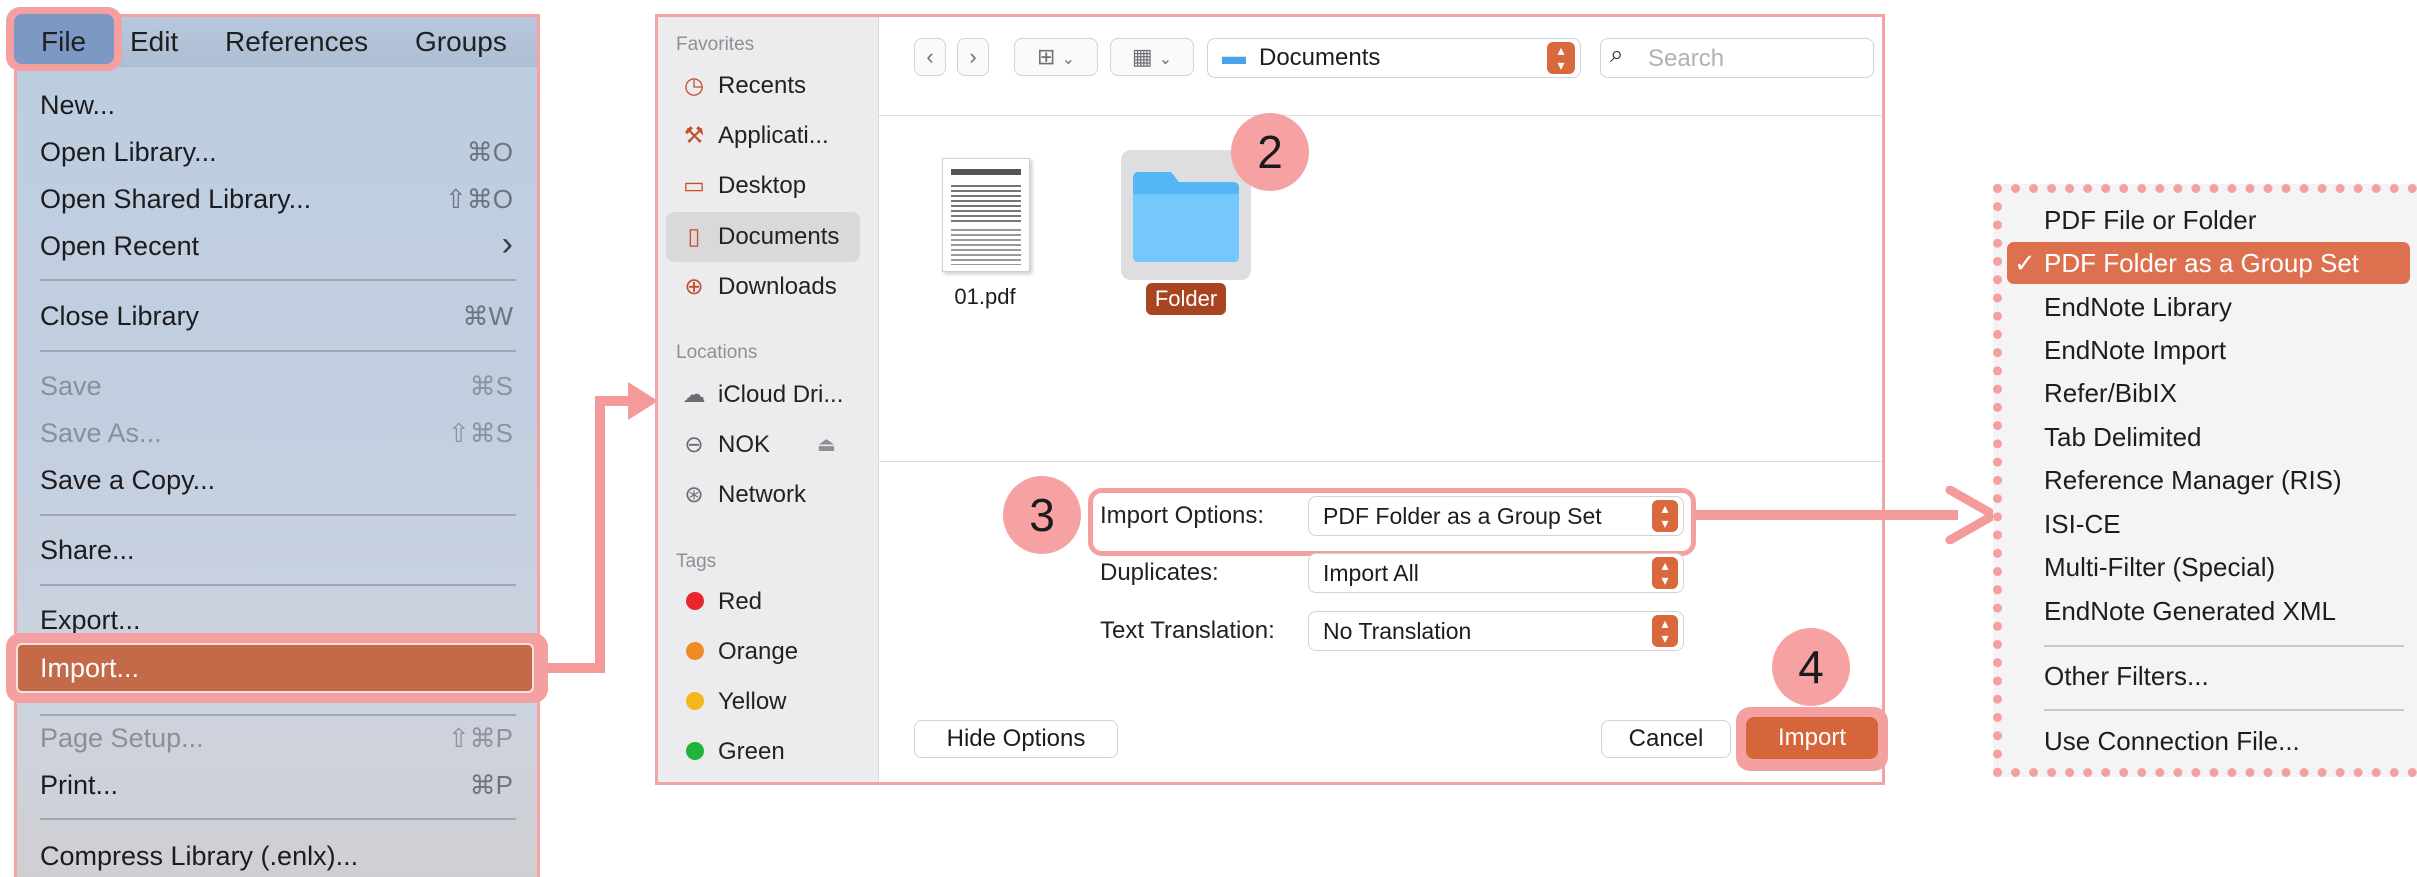 Image resolution: width=2417 pixels, height=877 pixels. Describe the element at coordinates (973, 57) in the screenshot. I see `forward-button: ›` at that location.